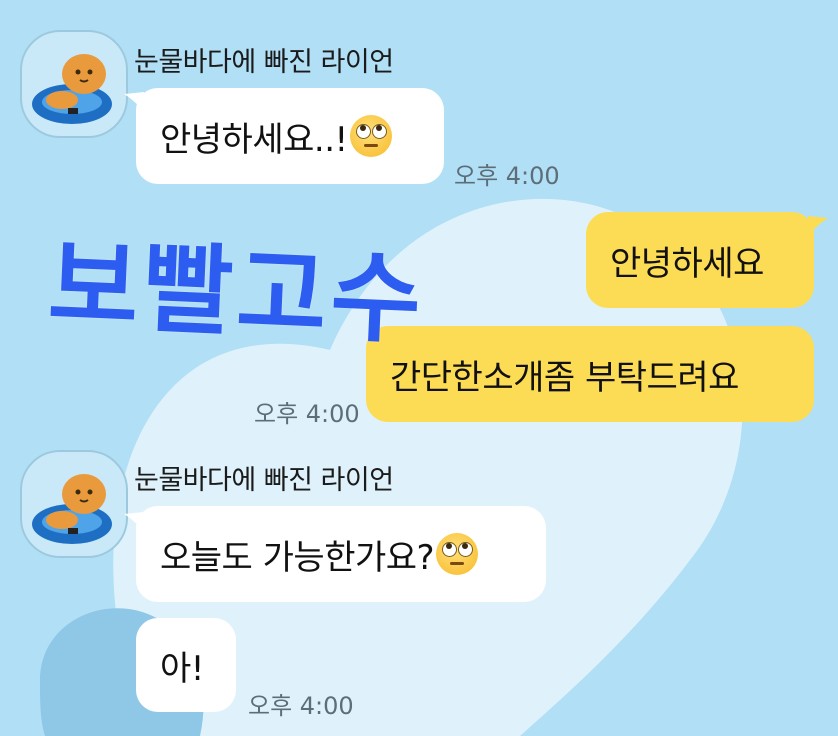 The height and width of the screenshot is (736, 838). What do you see at coordinates (237, 293) in the screenshot?
I see `watermark-text: 보빨고수` at bounding box center [237, 293].